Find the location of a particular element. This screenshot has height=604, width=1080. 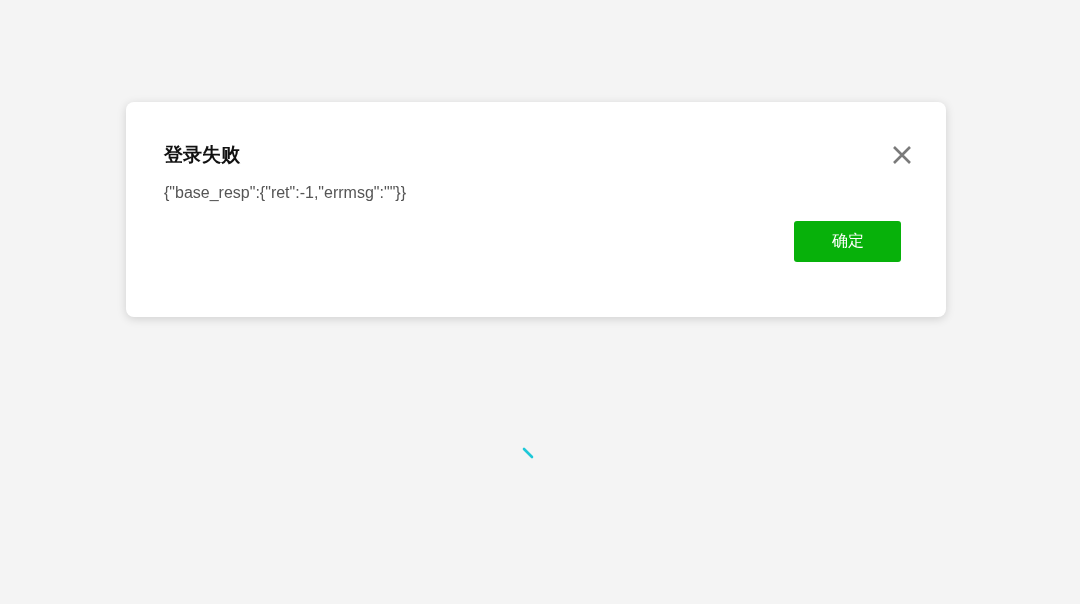

close-icon is located at coordinates (902, 155).